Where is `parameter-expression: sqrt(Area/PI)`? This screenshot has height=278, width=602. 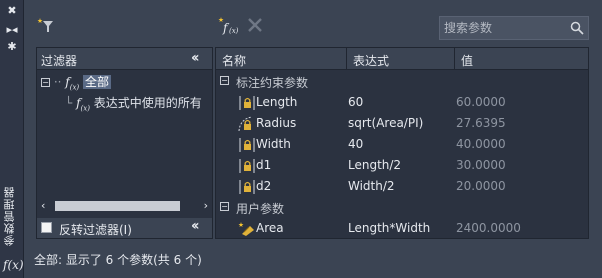 parameter-expression: sqrt(Area/PI) is located at coordinates (385, 123).